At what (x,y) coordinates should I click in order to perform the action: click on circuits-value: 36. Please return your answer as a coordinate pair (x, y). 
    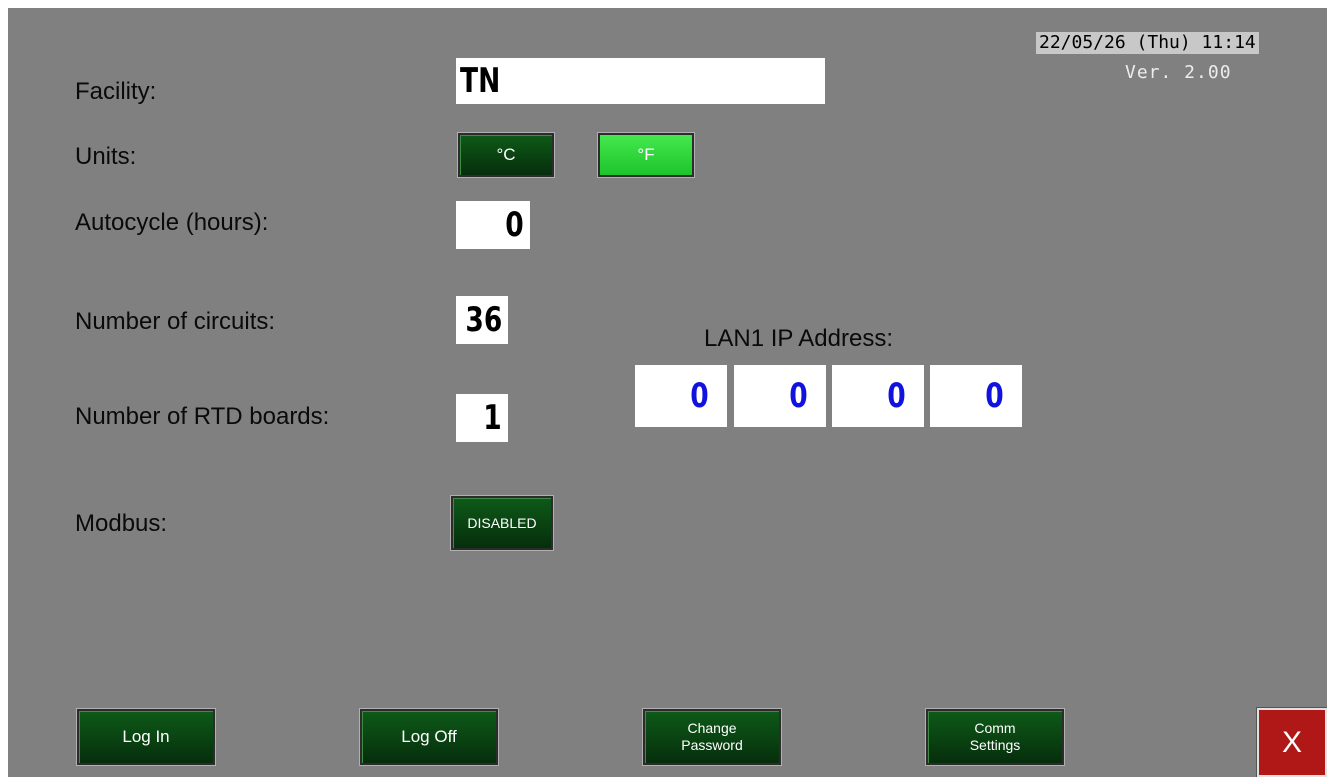
    Looking at the image, I should click on (483, 320).